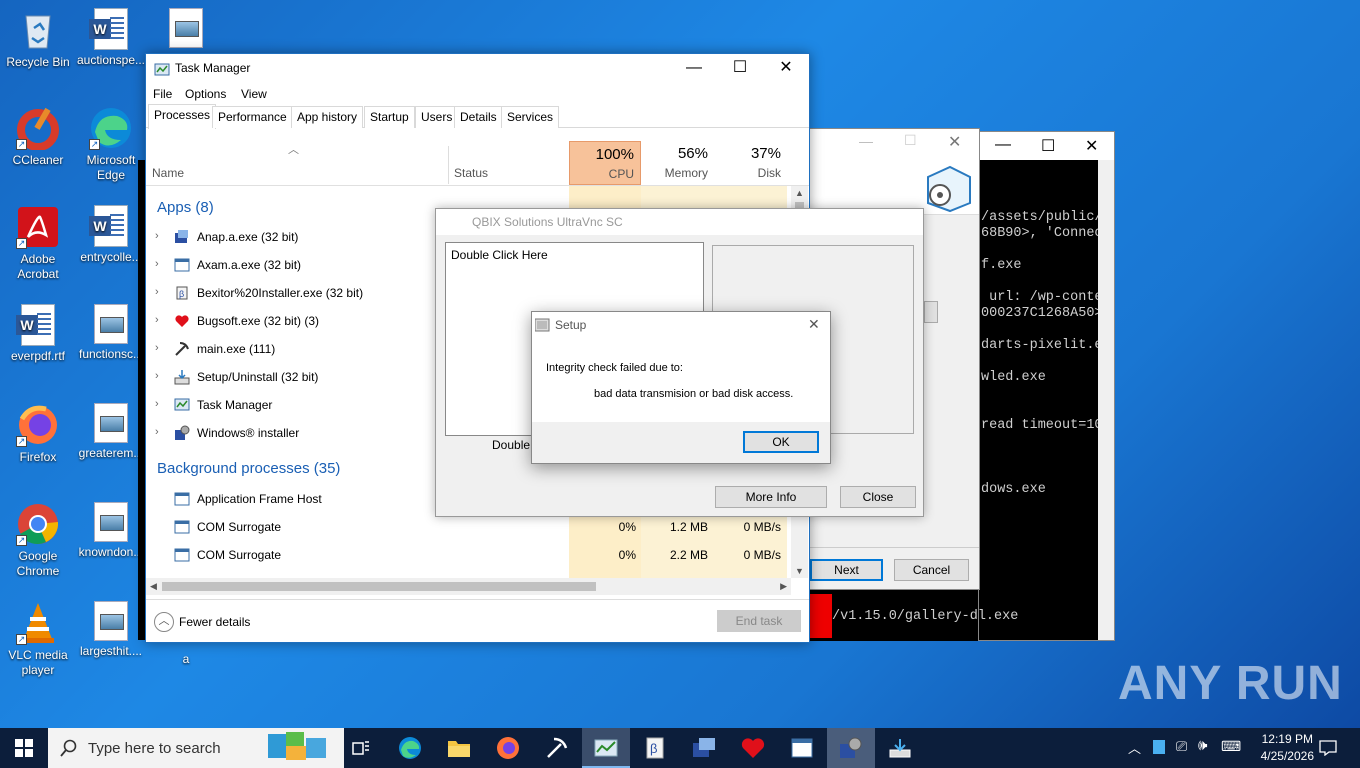 The image size is (1360, 768). I want to click on tab-startup: Startup, so click(389, 117).